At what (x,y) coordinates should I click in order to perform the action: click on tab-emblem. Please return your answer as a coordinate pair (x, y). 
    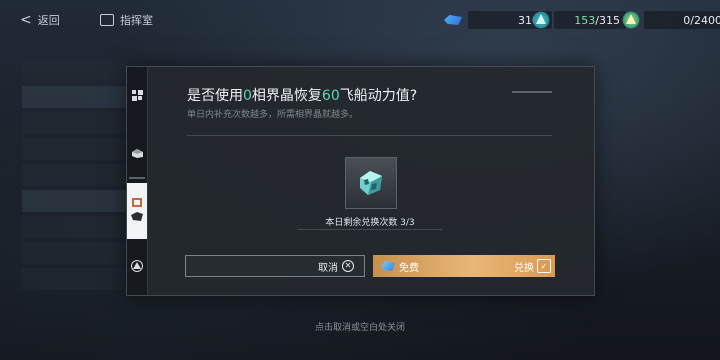
    Looking at the image, I should click on (137, 267).